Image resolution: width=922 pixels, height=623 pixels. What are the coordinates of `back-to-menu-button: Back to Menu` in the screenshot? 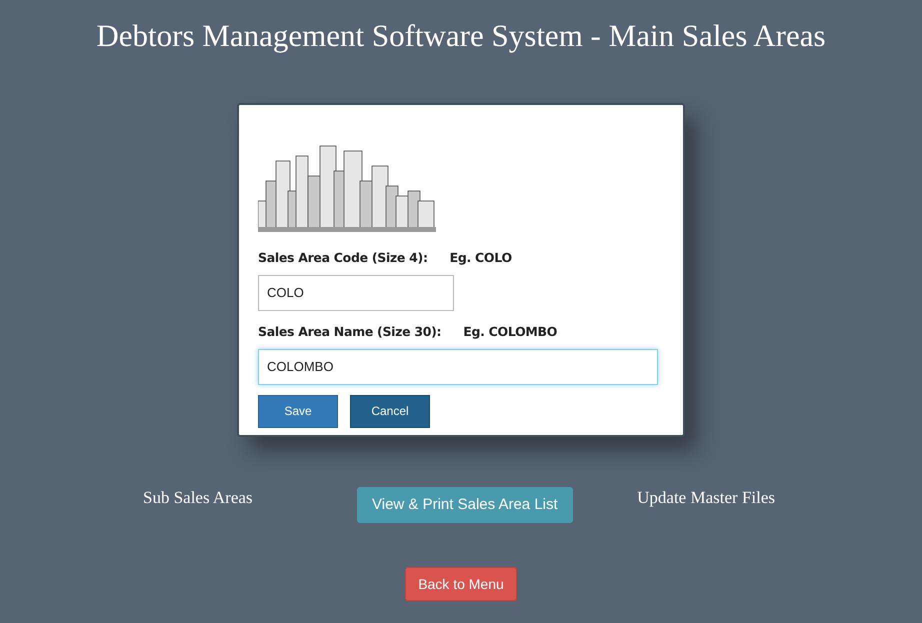 It's located at (461, 584).